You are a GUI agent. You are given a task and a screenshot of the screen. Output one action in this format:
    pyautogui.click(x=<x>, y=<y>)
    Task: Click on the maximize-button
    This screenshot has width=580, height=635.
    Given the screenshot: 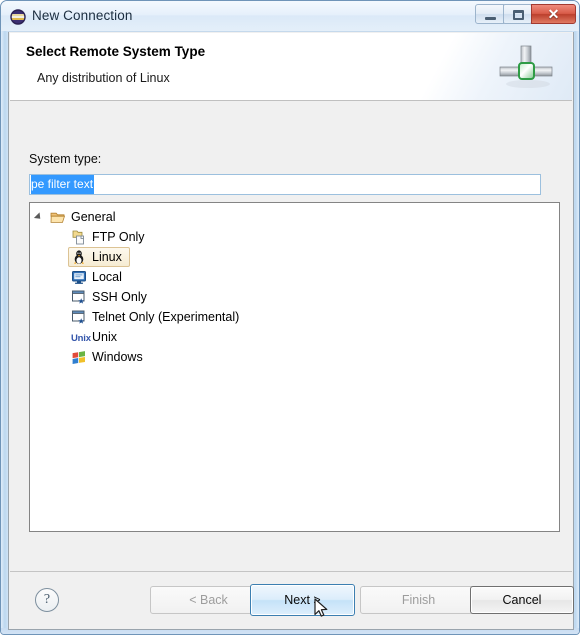 What is the action you would take?
    pyautogui.click(x=517, y=14)
    